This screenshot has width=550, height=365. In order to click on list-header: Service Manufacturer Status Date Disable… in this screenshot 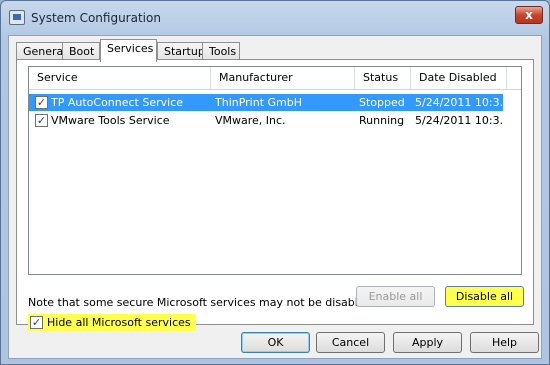, I will do `click(275, 78)`.